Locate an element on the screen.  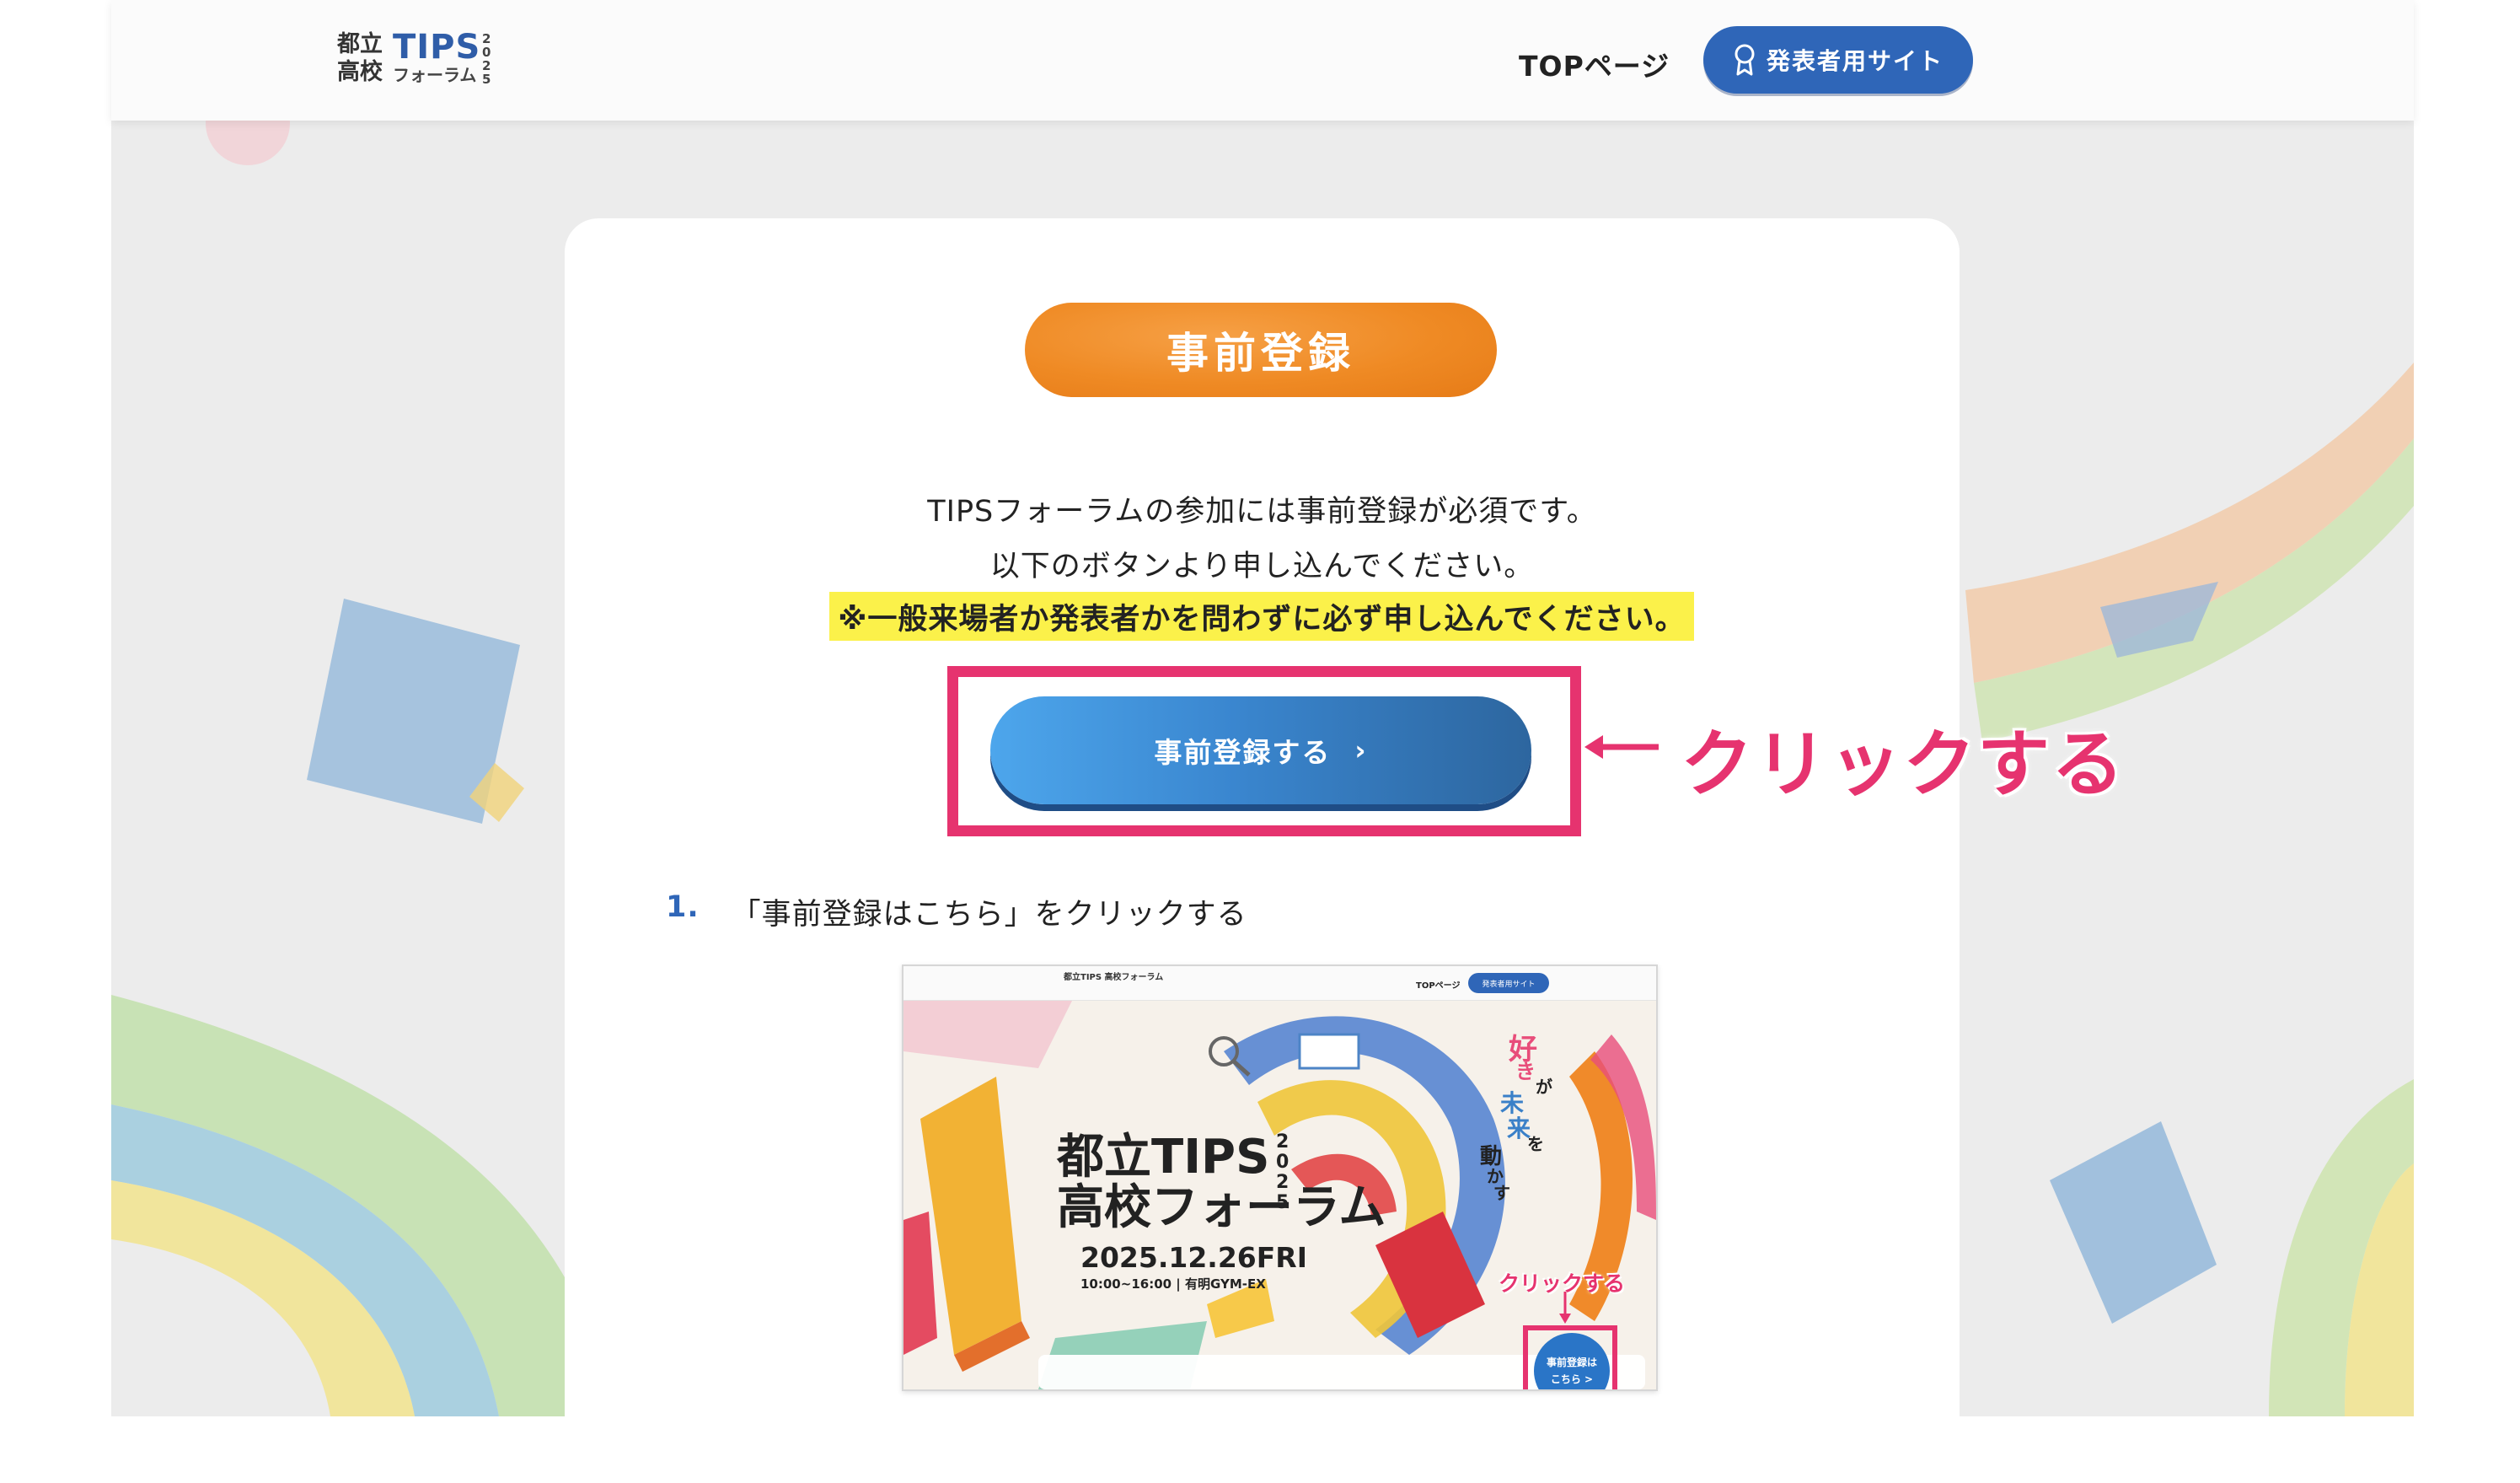
mini-nav-top: TOPページ is located at coordinates (1438, 986).